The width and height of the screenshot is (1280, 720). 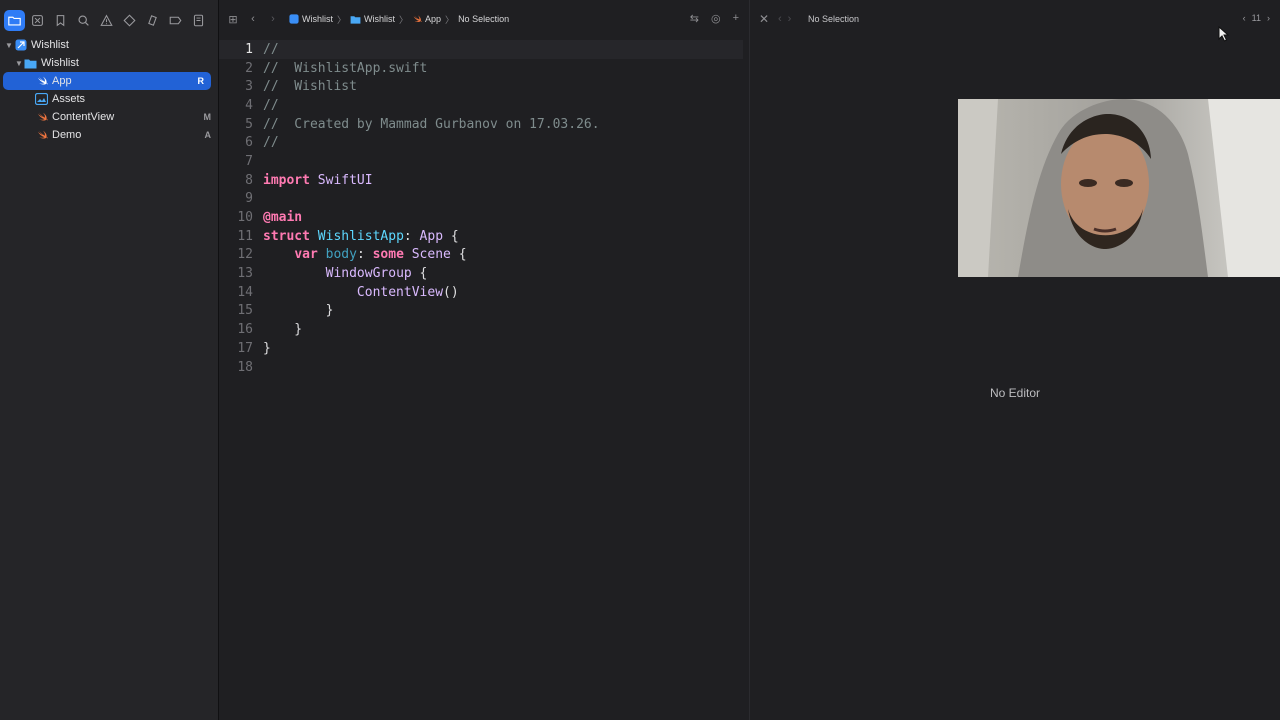 I want to click on code-text: ContentView(), so click(x=407, y=292).